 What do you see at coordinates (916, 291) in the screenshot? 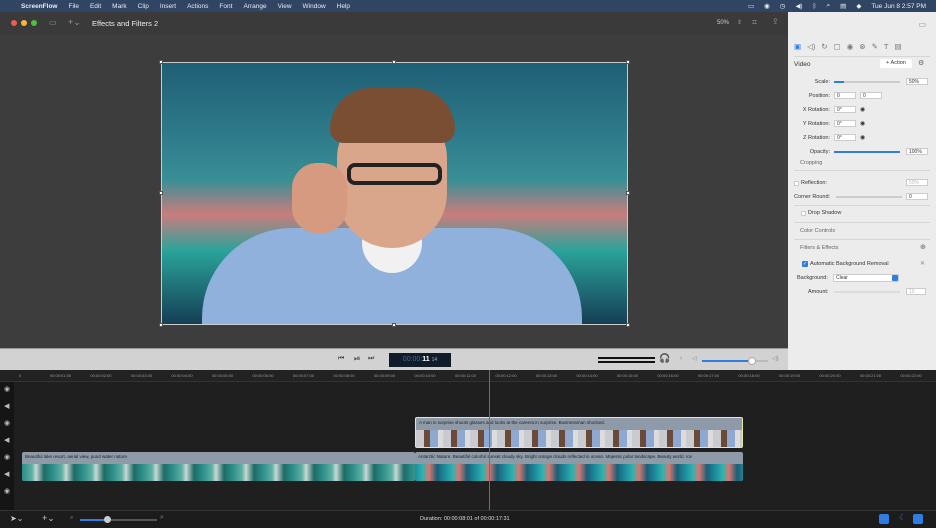
I see `amount-field: 10` at bounding box center [916, 291].